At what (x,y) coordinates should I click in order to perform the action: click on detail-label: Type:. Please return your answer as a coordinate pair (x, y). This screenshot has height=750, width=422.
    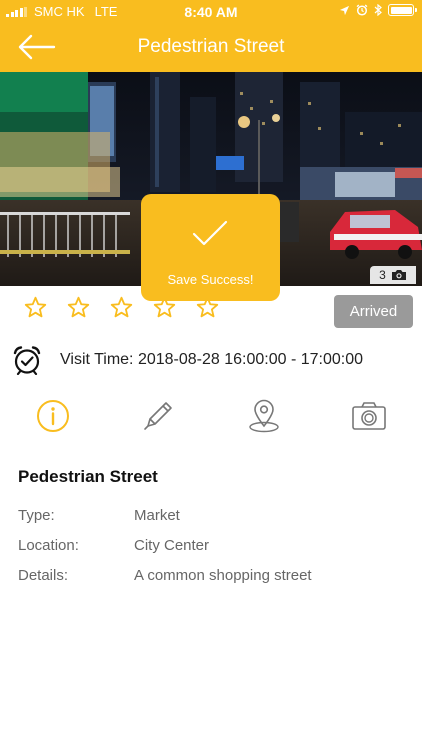
    Looking at the image, I should click on (36, 515).